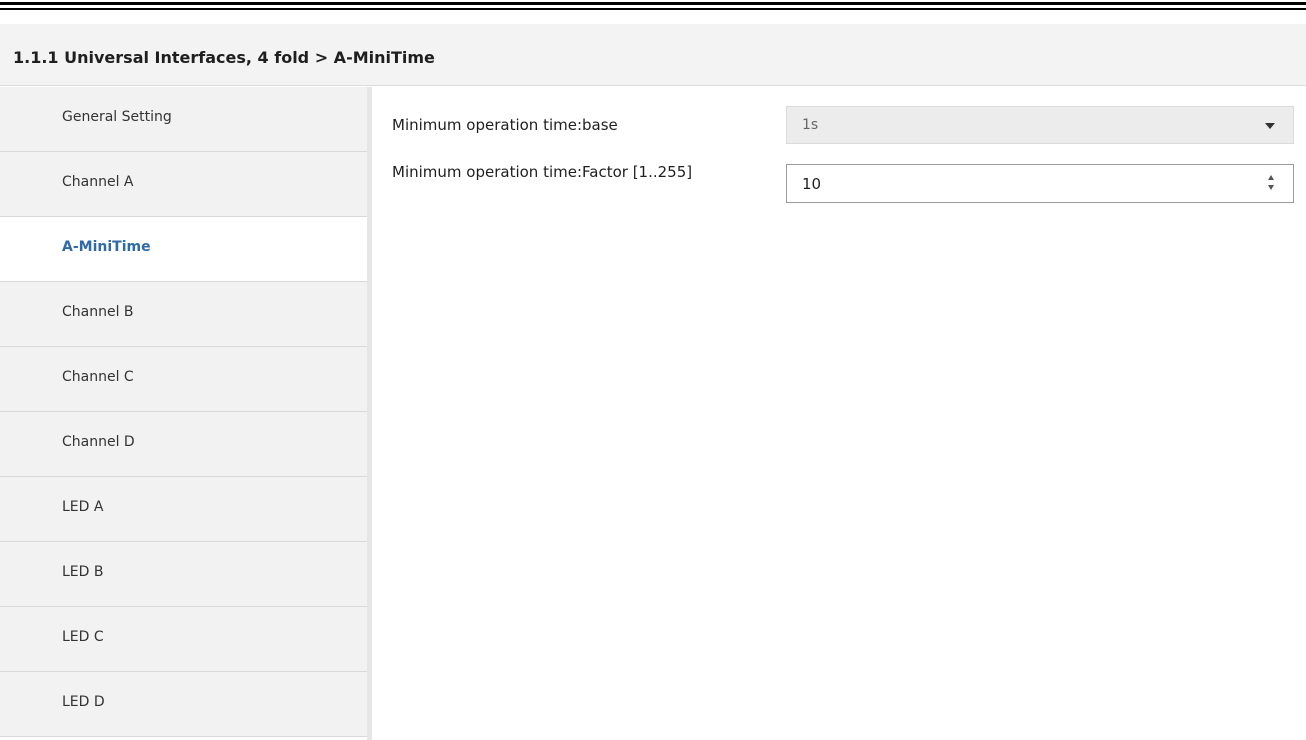 This screenshot has height=740, width=1306. What do you see at coordinates (183, 639) in the screenshot?
I see `sidebar-item-led-c: LED C` at bounding box center [183, 639].